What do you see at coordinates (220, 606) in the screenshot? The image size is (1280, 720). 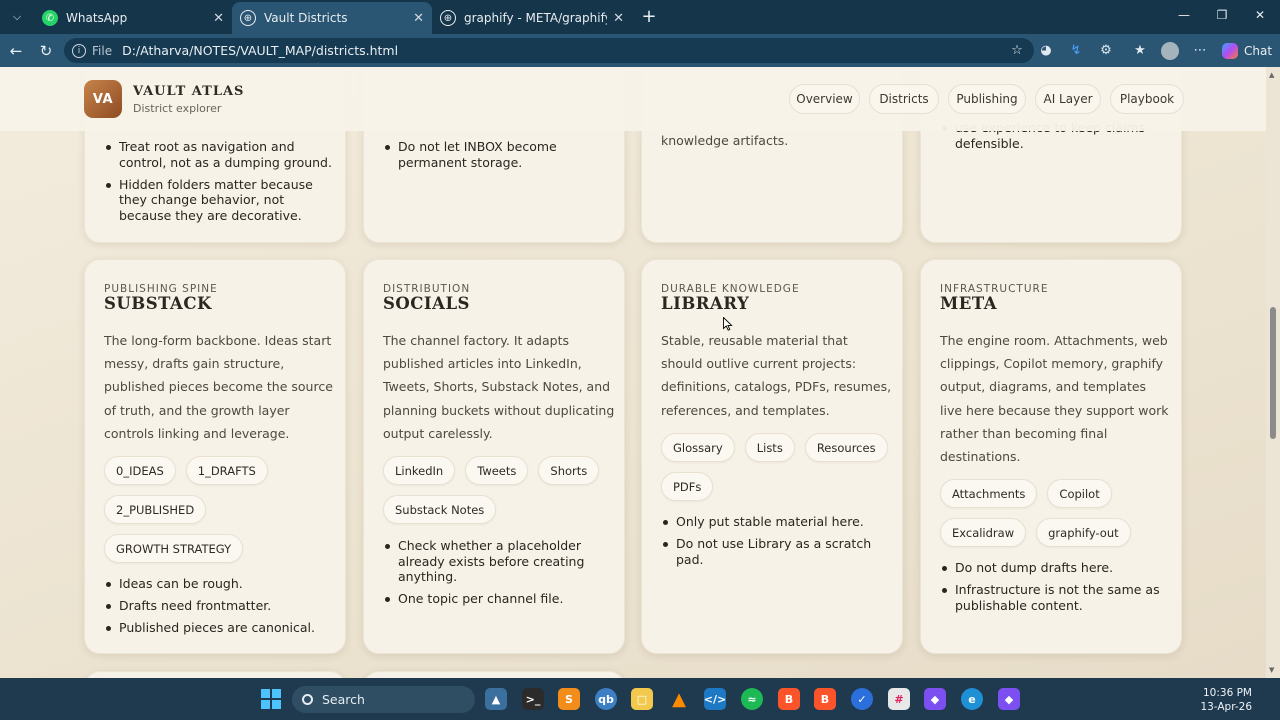 I see `rule-item: Drafts need frontmatter.` at bounding box center [220, 606].